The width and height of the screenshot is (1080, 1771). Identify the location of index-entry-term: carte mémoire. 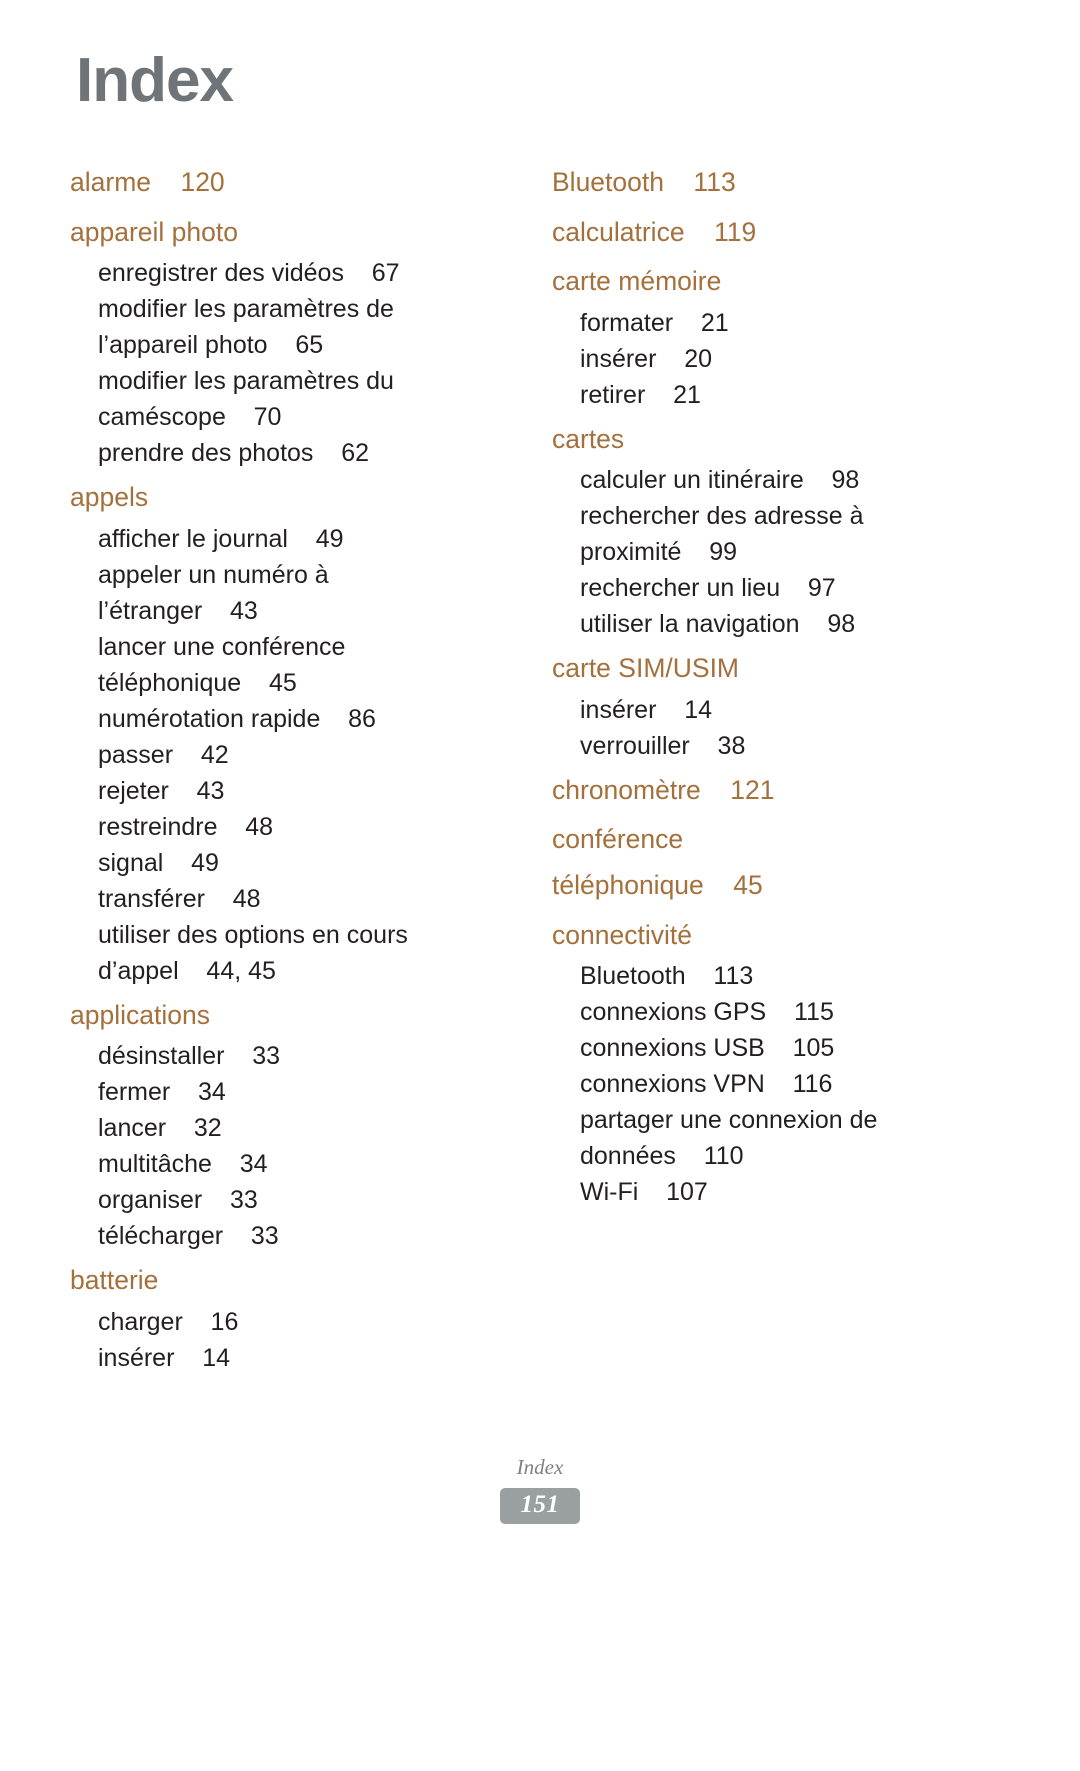
(764, 282).